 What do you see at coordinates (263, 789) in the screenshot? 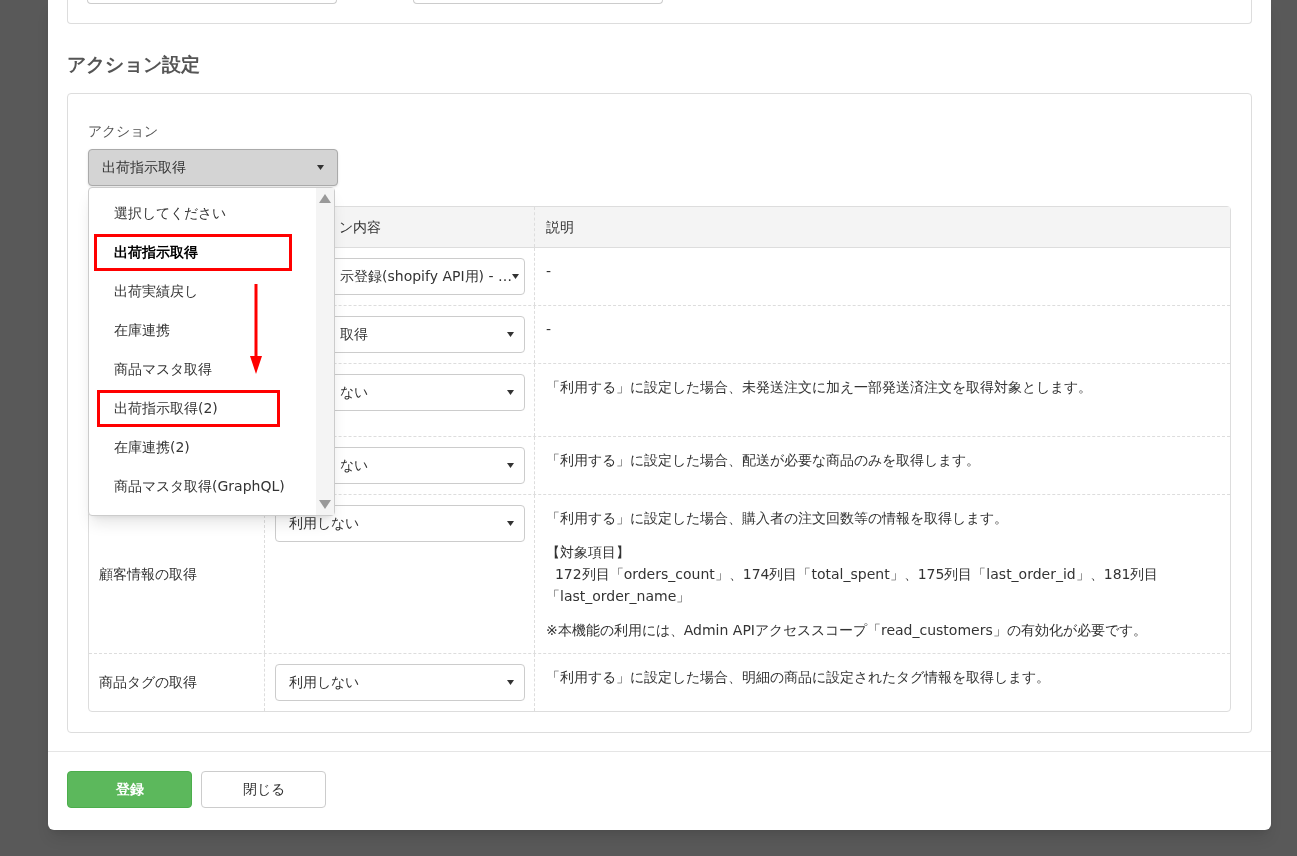
I see `close-button: 閉じる` at bounding box center [263, 789].